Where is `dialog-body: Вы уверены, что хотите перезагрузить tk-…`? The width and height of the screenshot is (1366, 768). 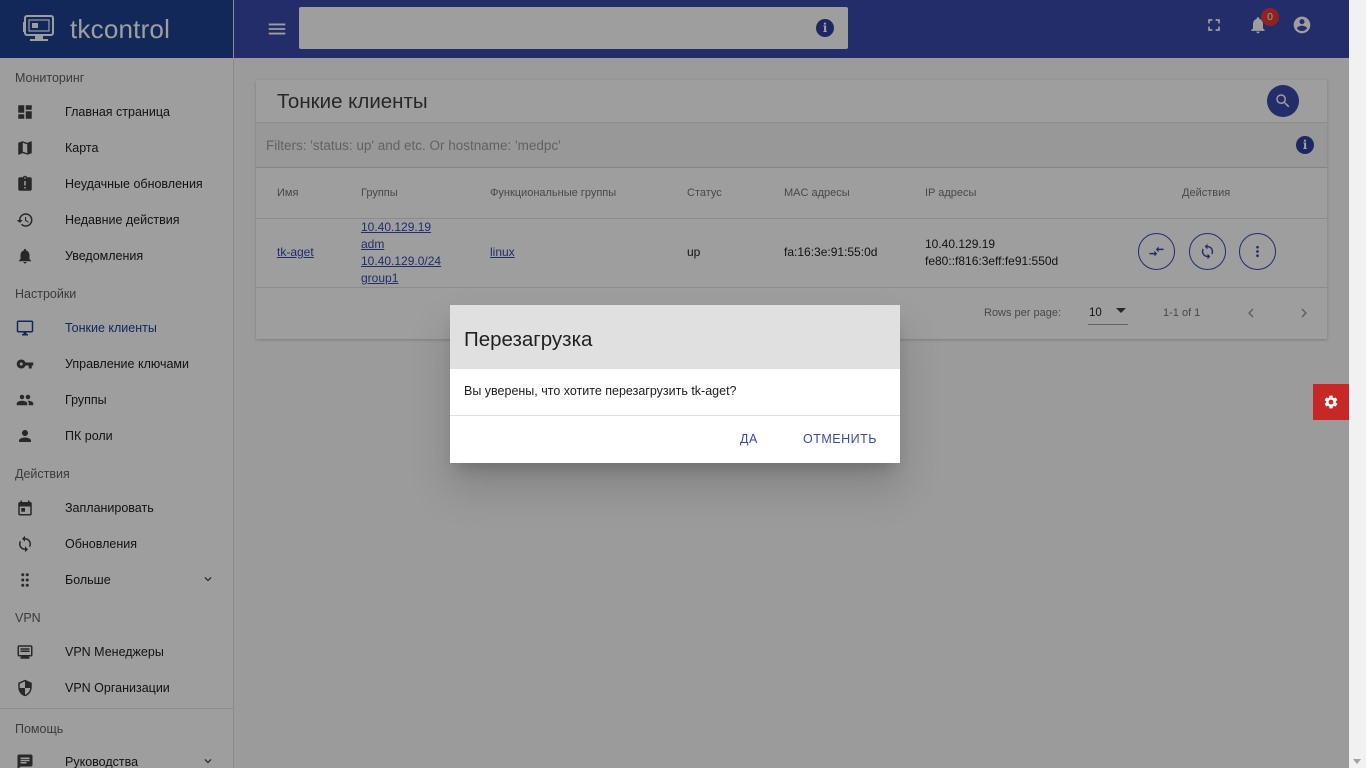 dialog-body: Вы уверены, что хотите перезагрузить tk-… is located at coordinates (675, 392).